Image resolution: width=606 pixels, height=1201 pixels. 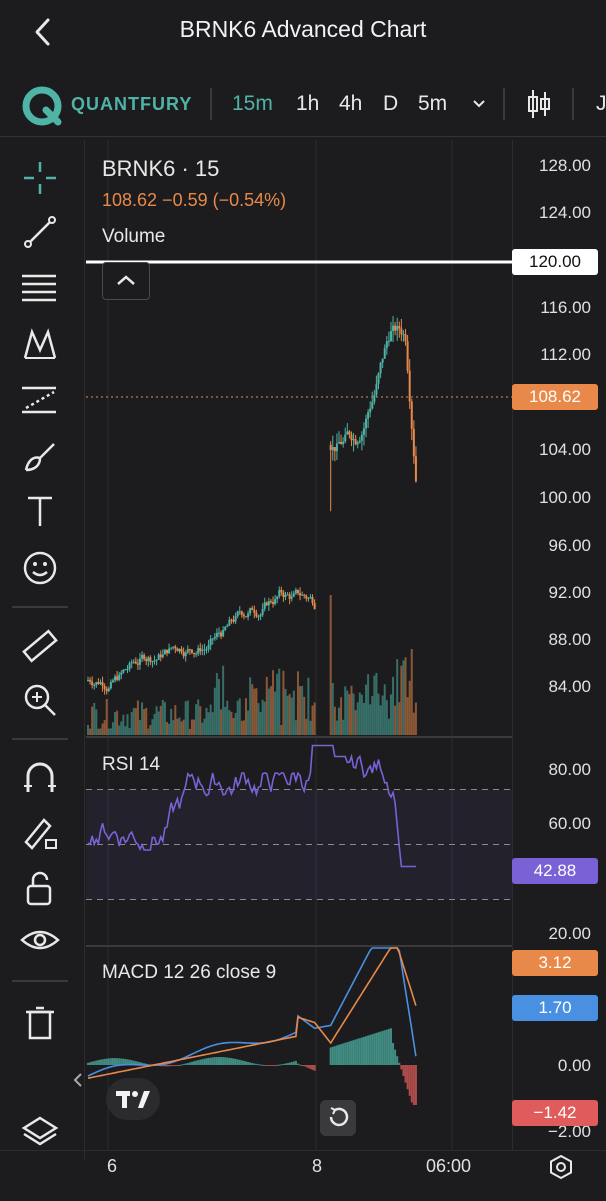 I want to click on trash-icon, so click(x=40, y=1022).